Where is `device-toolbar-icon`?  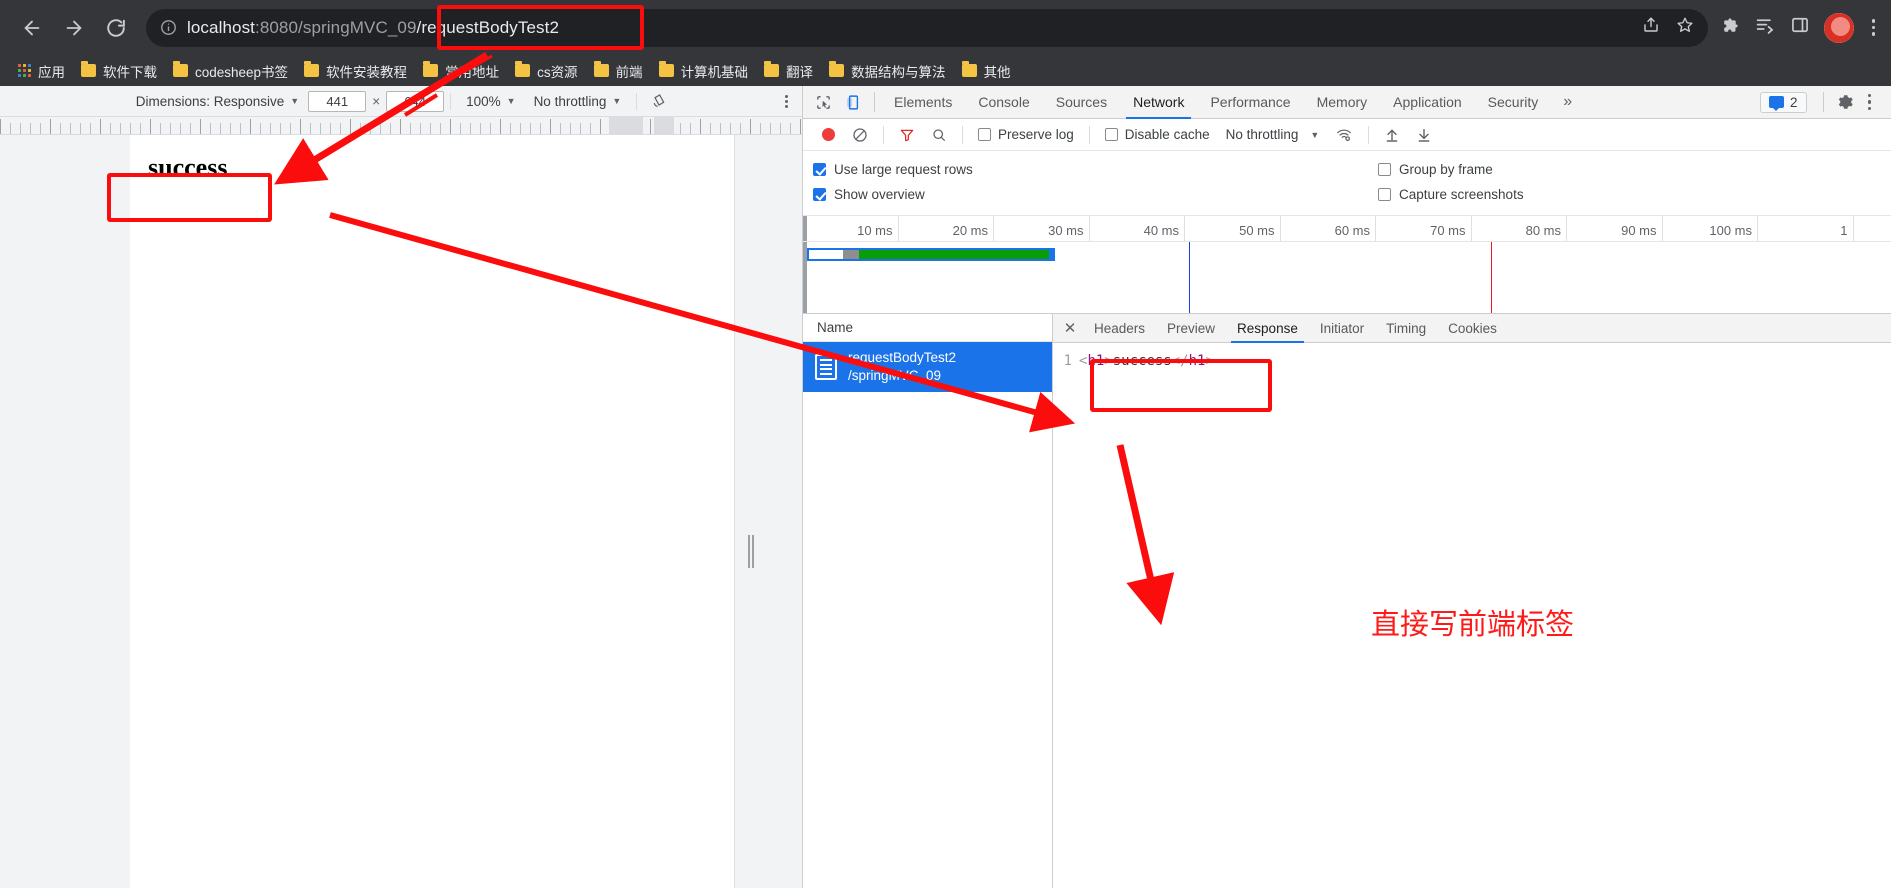
device-toolbar-icon is located at coordinates (853, 102).